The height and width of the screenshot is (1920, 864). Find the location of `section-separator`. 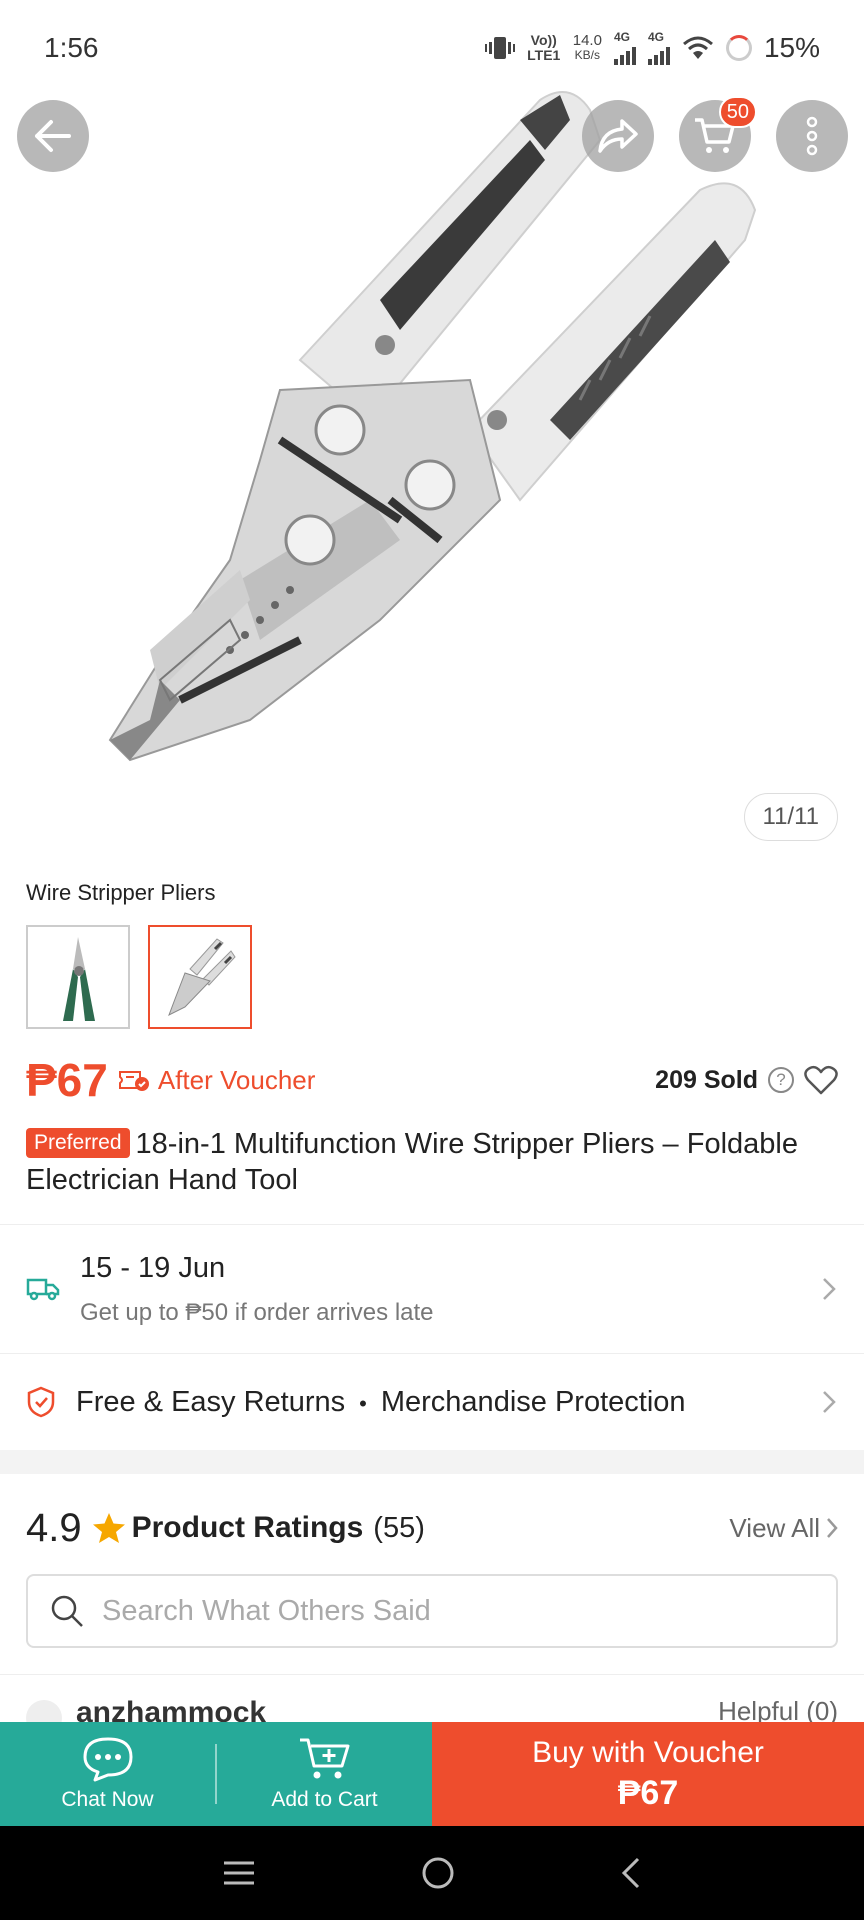

section-separator is located at coordinates (432, 1462).